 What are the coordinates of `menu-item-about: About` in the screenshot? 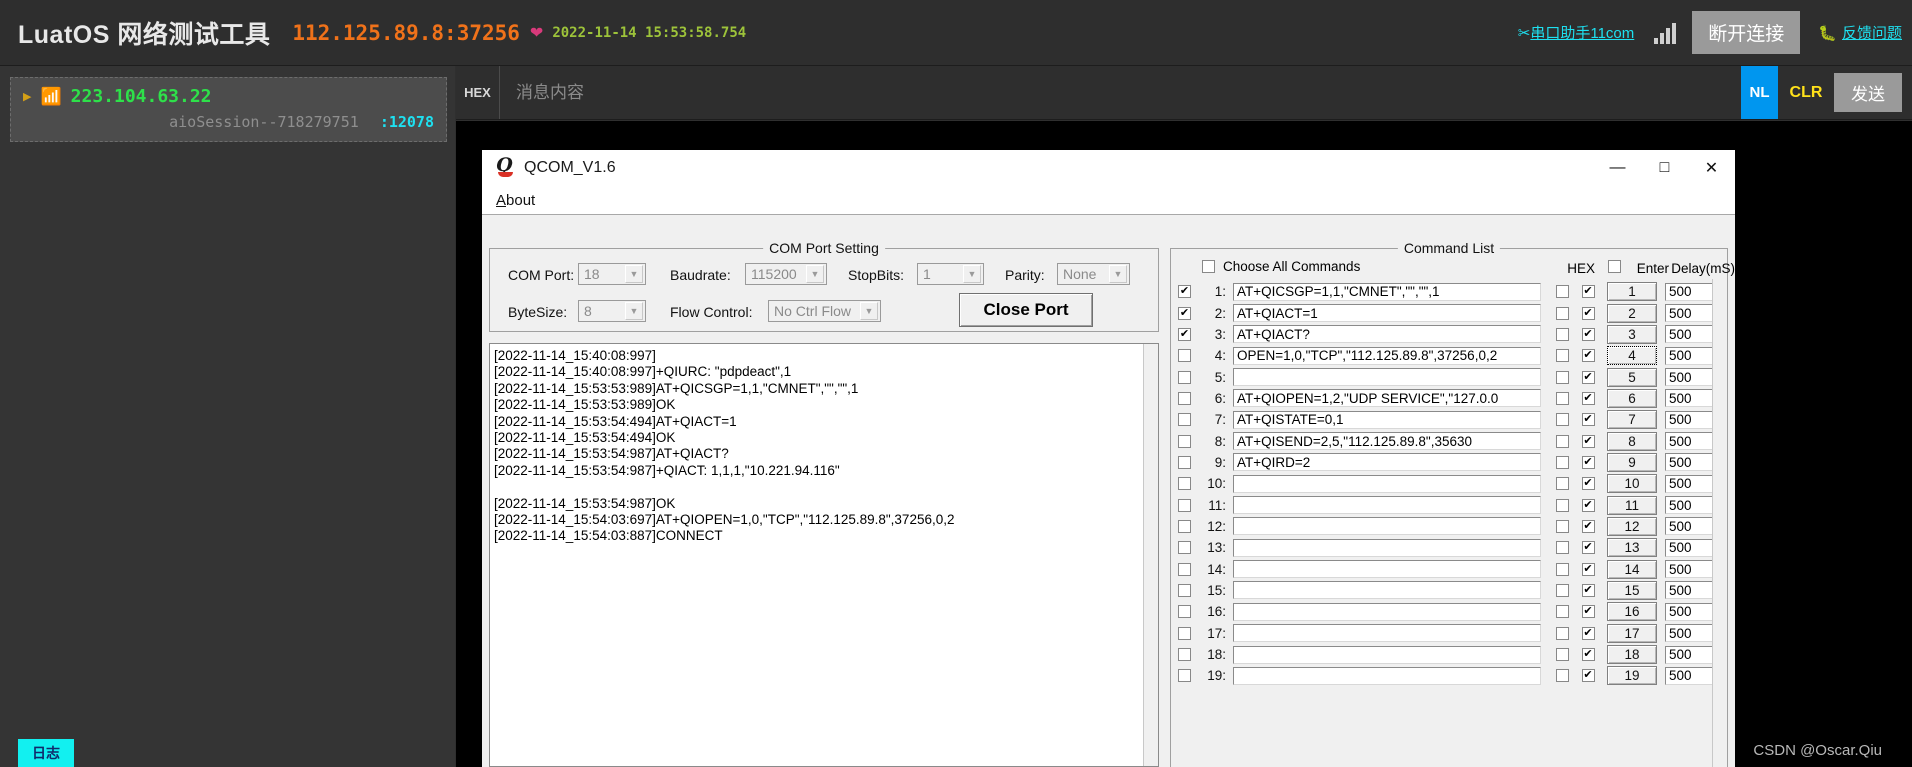 It's located at (515, 200).